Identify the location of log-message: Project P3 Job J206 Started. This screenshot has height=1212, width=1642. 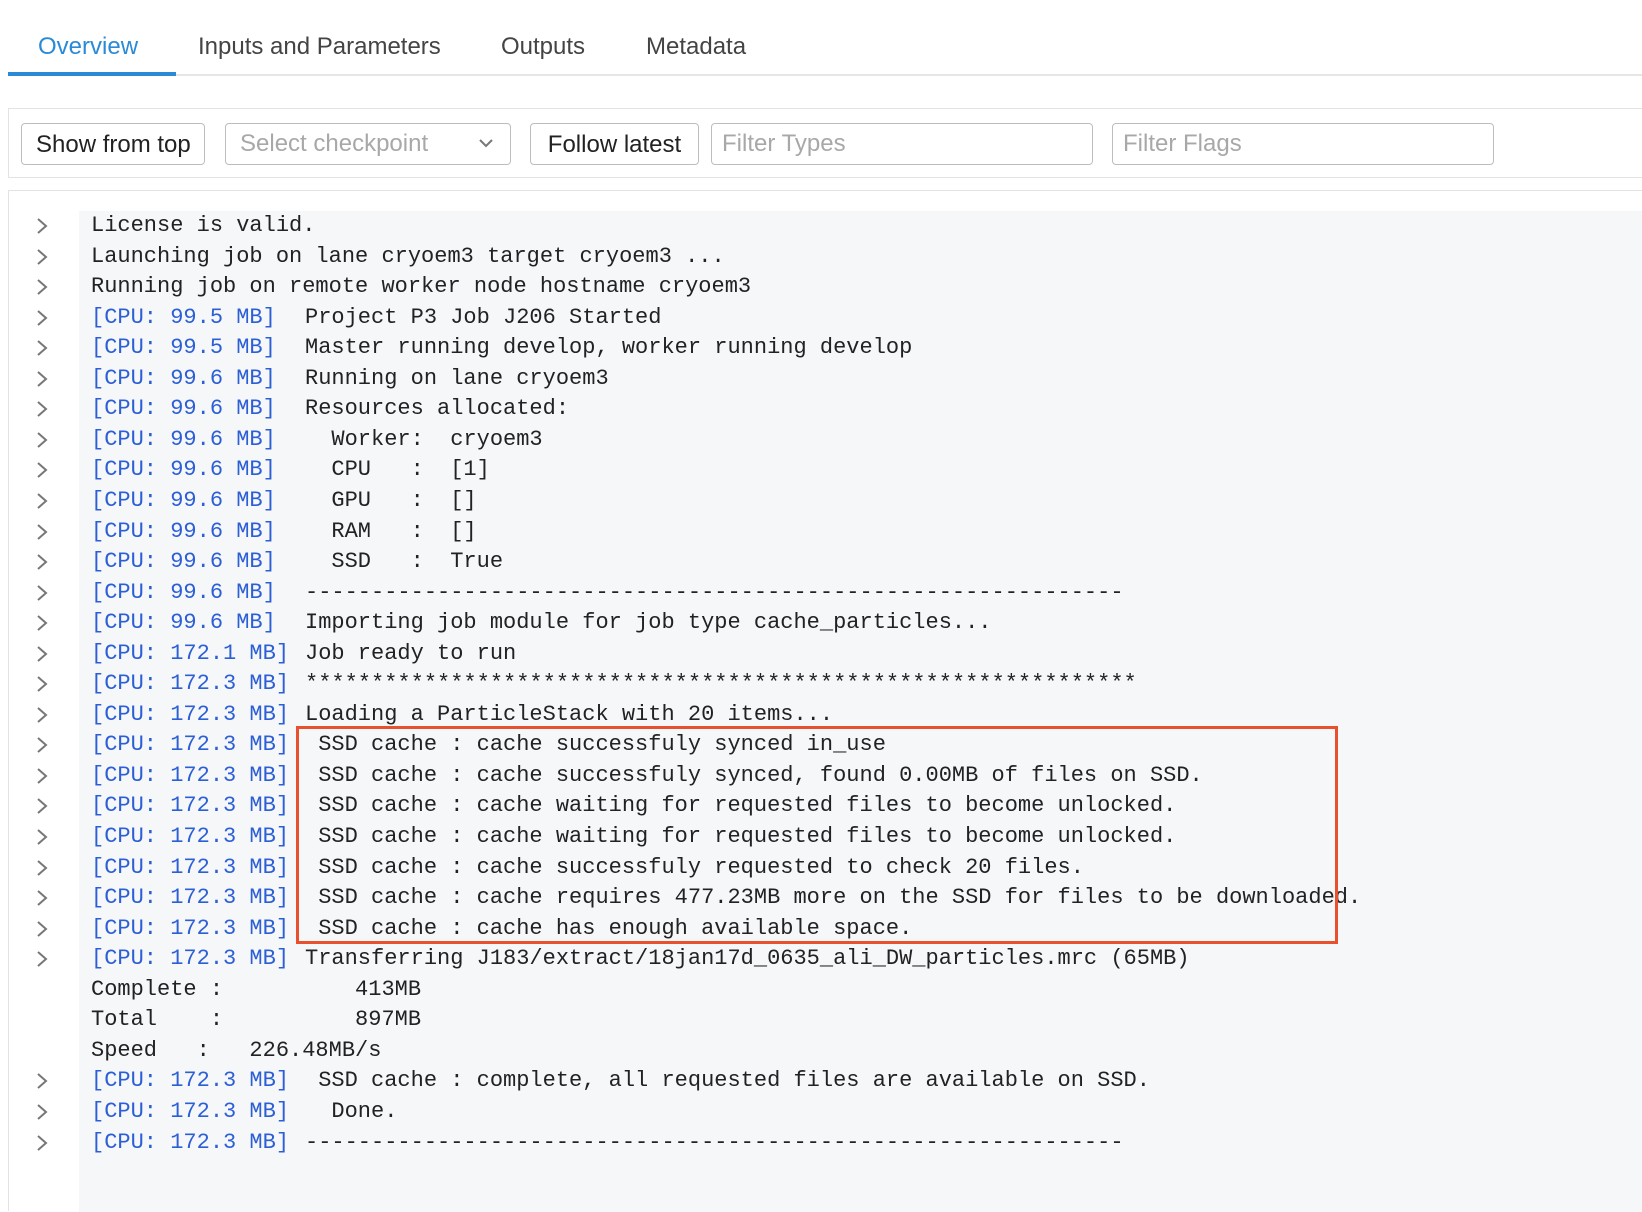
(483, 317).